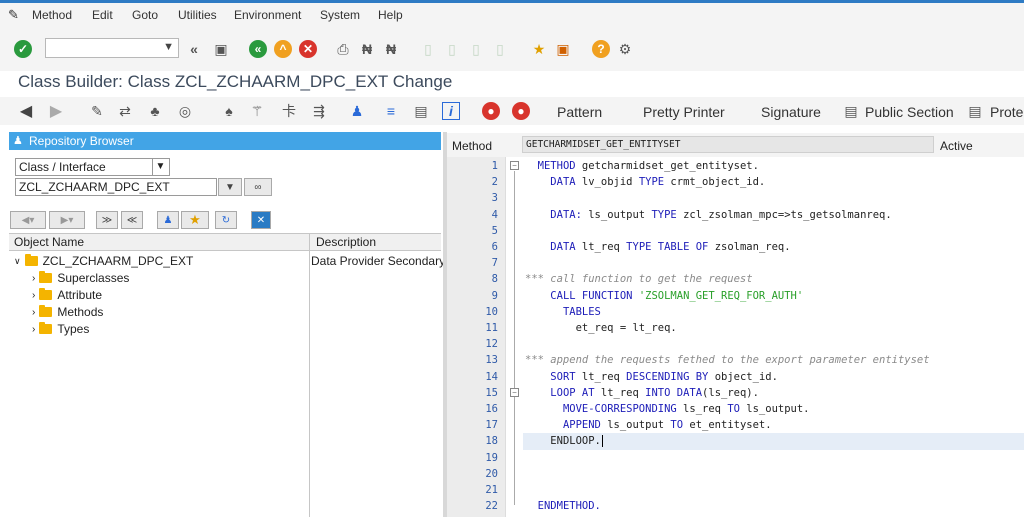  What do you see at coordinates (168, 220) in the screenshot?
I see `tree-hierarchy-icon: ♟` at bounding box center [168, 220].